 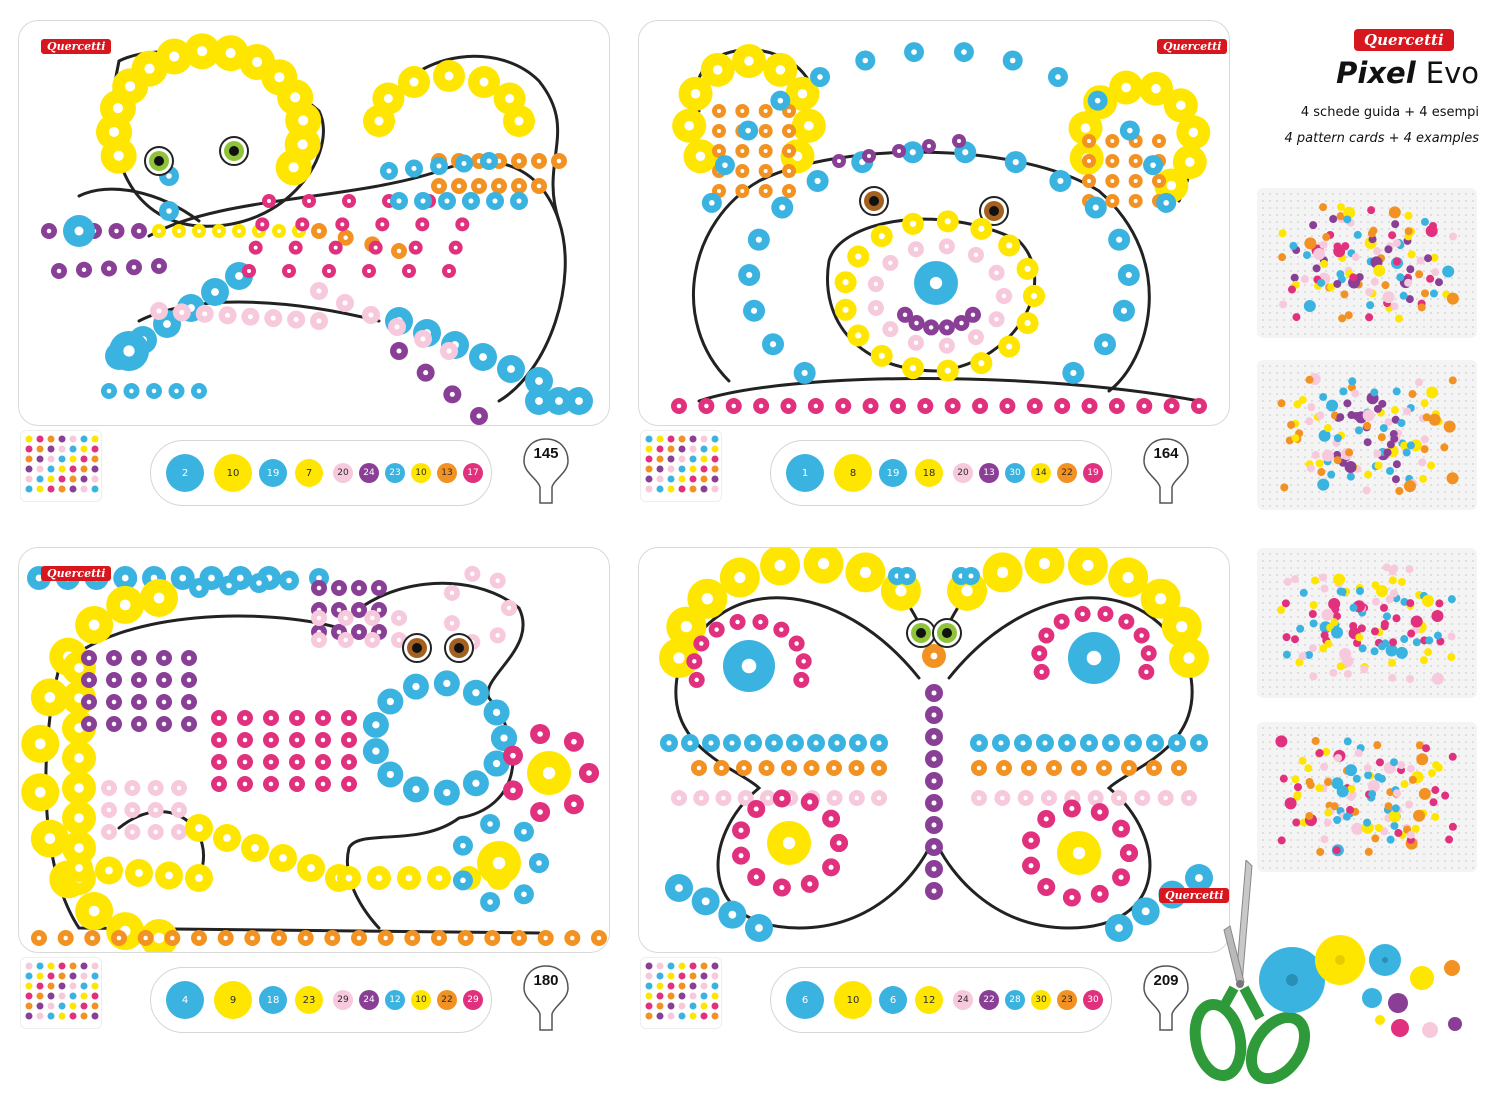 I want to click on color-tray-cat: 2 10 19 7 20 24 23 10 13 17, so click(x=321, y=473).